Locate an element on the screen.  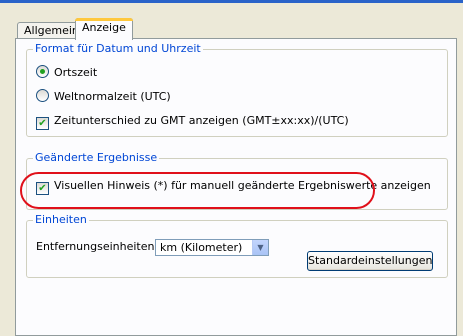
distance-units-select: km (Kilometer) ▼ is located at coordinates (212, 247).